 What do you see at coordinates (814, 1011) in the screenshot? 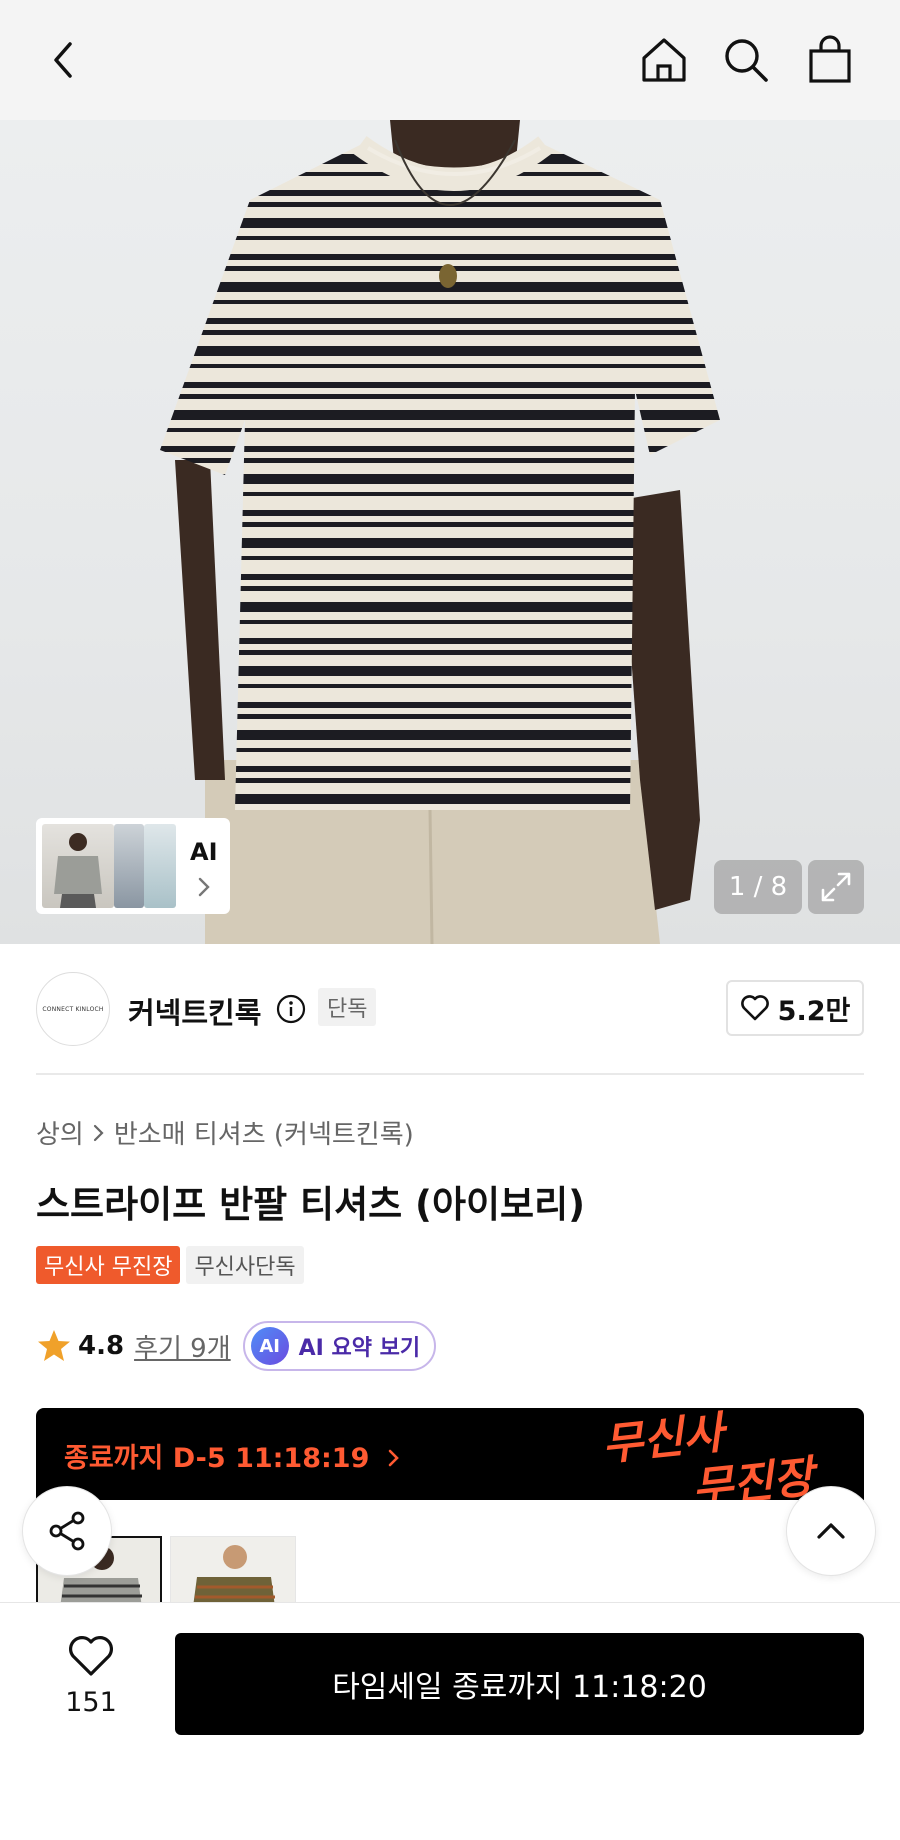
I see `brand-like-count: 5.2만` at bounding box center [814, 1011].